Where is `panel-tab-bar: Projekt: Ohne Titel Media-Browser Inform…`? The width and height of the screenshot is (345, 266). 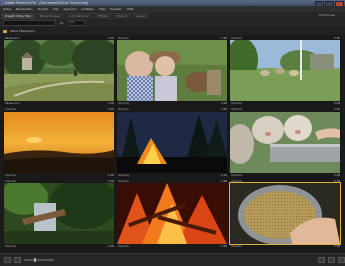 panel-tab-bar: Projekt: Ohne Titel Media-Browser Inform… is located at coordinates (172, 15).